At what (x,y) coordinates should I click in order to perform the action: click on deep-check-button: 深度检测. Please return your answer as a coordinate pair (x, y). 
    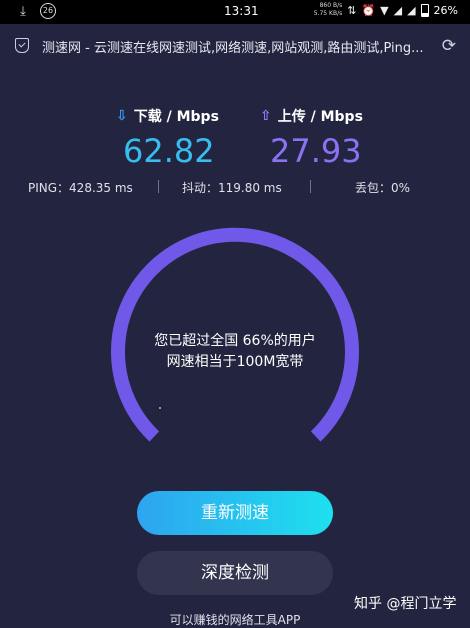
    Looking at the image, I should click on (235, 573).